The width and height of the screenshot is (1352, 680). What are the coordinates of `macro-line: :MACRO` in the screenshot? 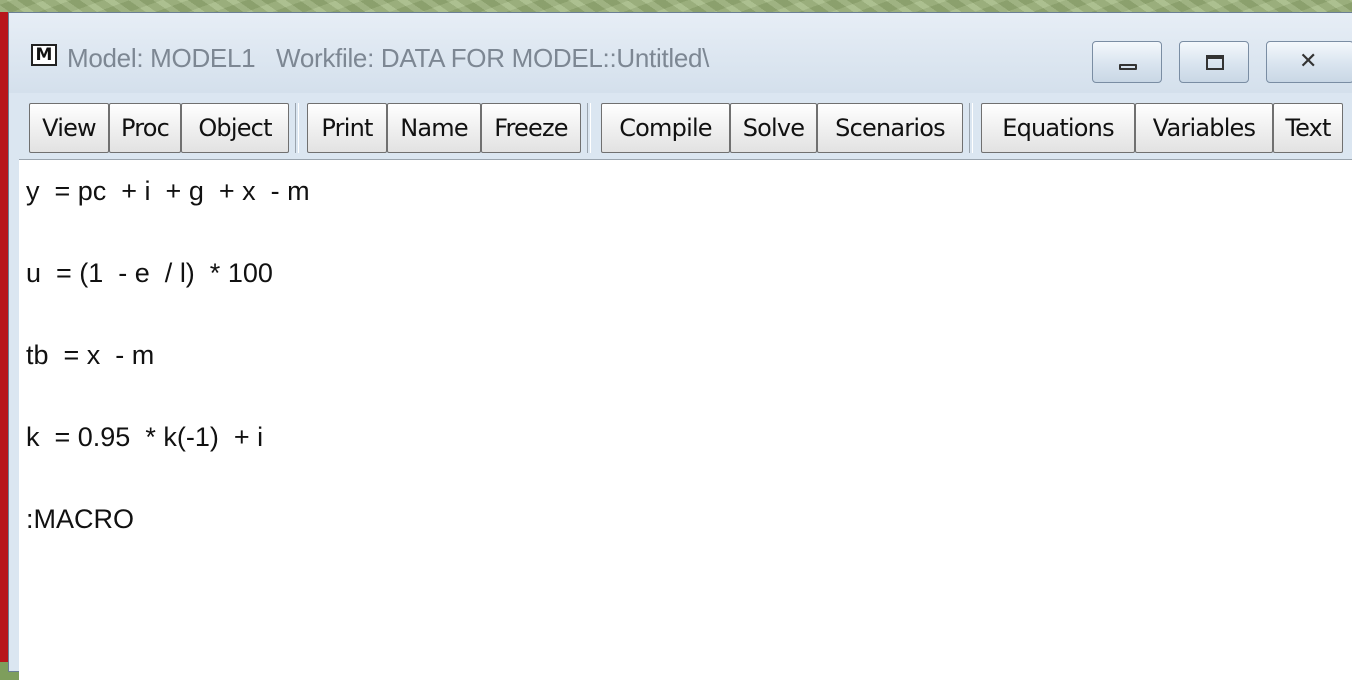 It's located at (80, 519).